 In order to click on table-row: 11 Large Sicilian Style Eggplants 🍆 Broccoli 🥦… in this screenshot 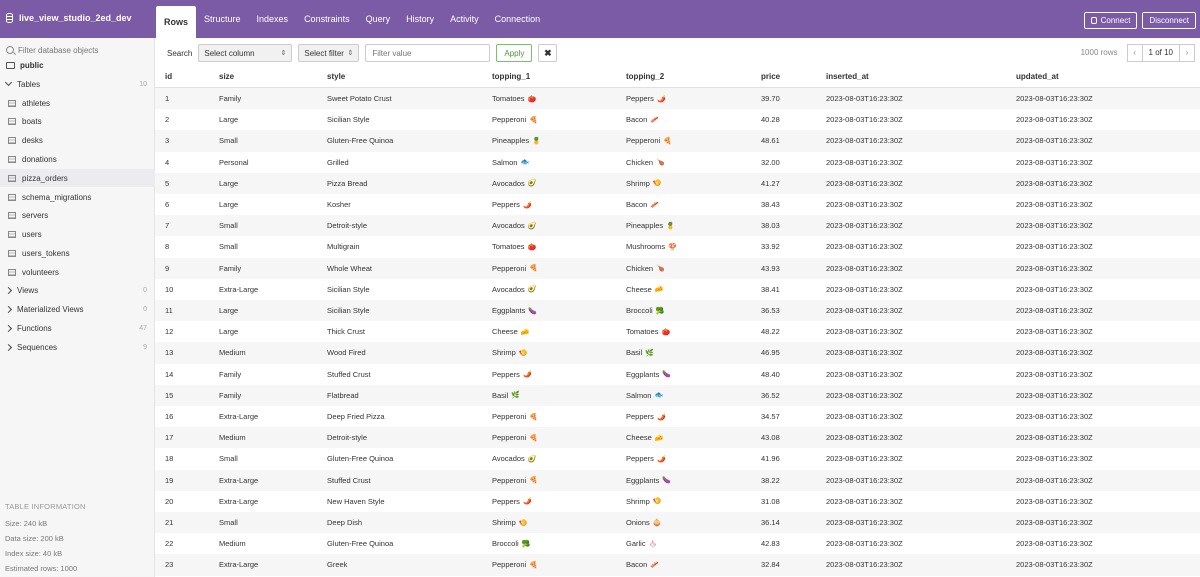, I will do `click(677, 311)`.